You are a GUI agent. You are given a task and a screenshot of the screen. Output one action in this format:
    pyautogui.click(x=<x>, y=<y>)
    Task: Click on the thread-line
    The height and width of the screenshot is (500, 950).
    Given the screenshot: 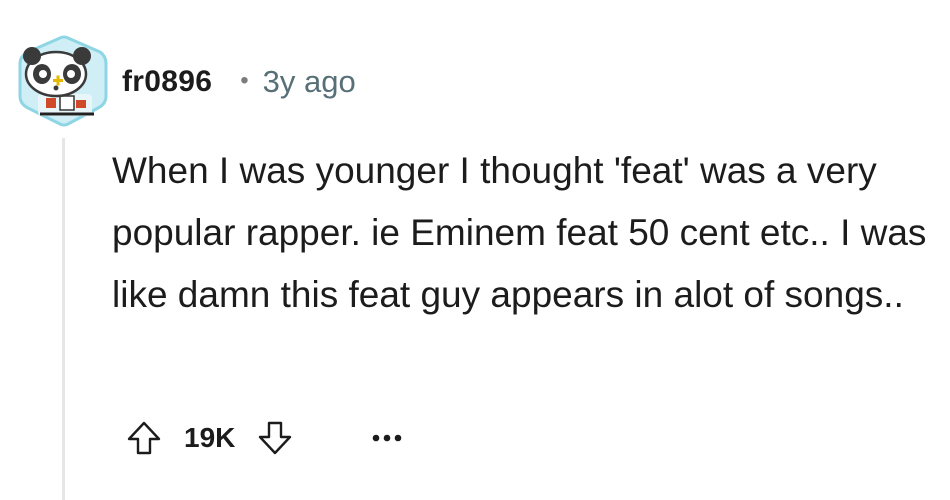 What is the action you would take?
    pyautogui.click(x=63, y=319)
    